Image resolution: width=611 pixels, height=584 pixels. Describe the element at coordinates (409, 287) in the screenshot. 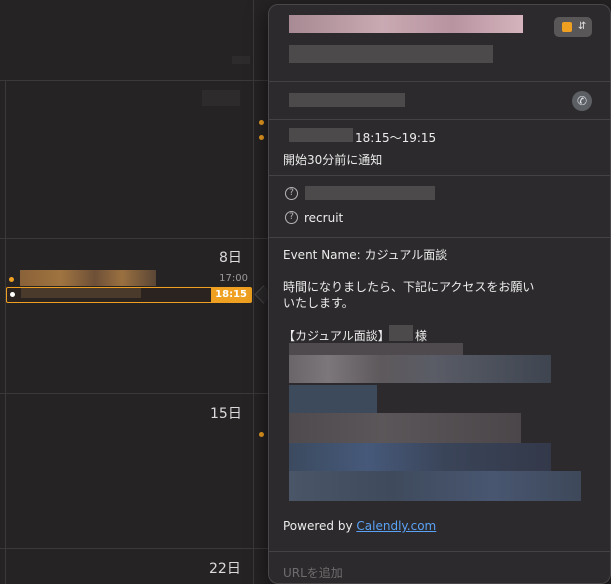

I see `description-line: 時間になりましたら、下記にアクセスをお願い` at that location.